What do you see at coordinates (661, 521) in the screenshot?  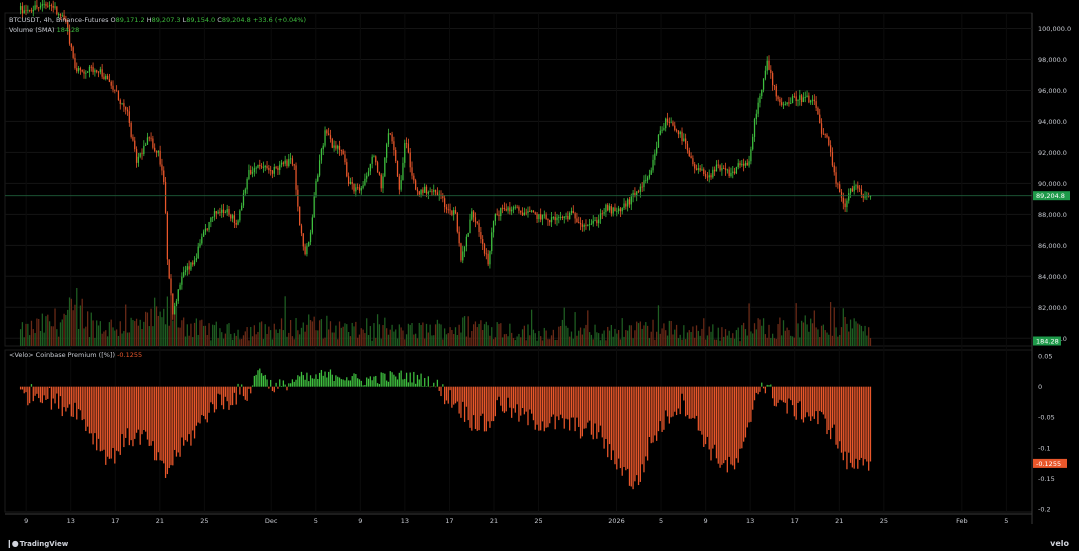 I see `time-tick-label: 5` at bounding box center [661, 521].